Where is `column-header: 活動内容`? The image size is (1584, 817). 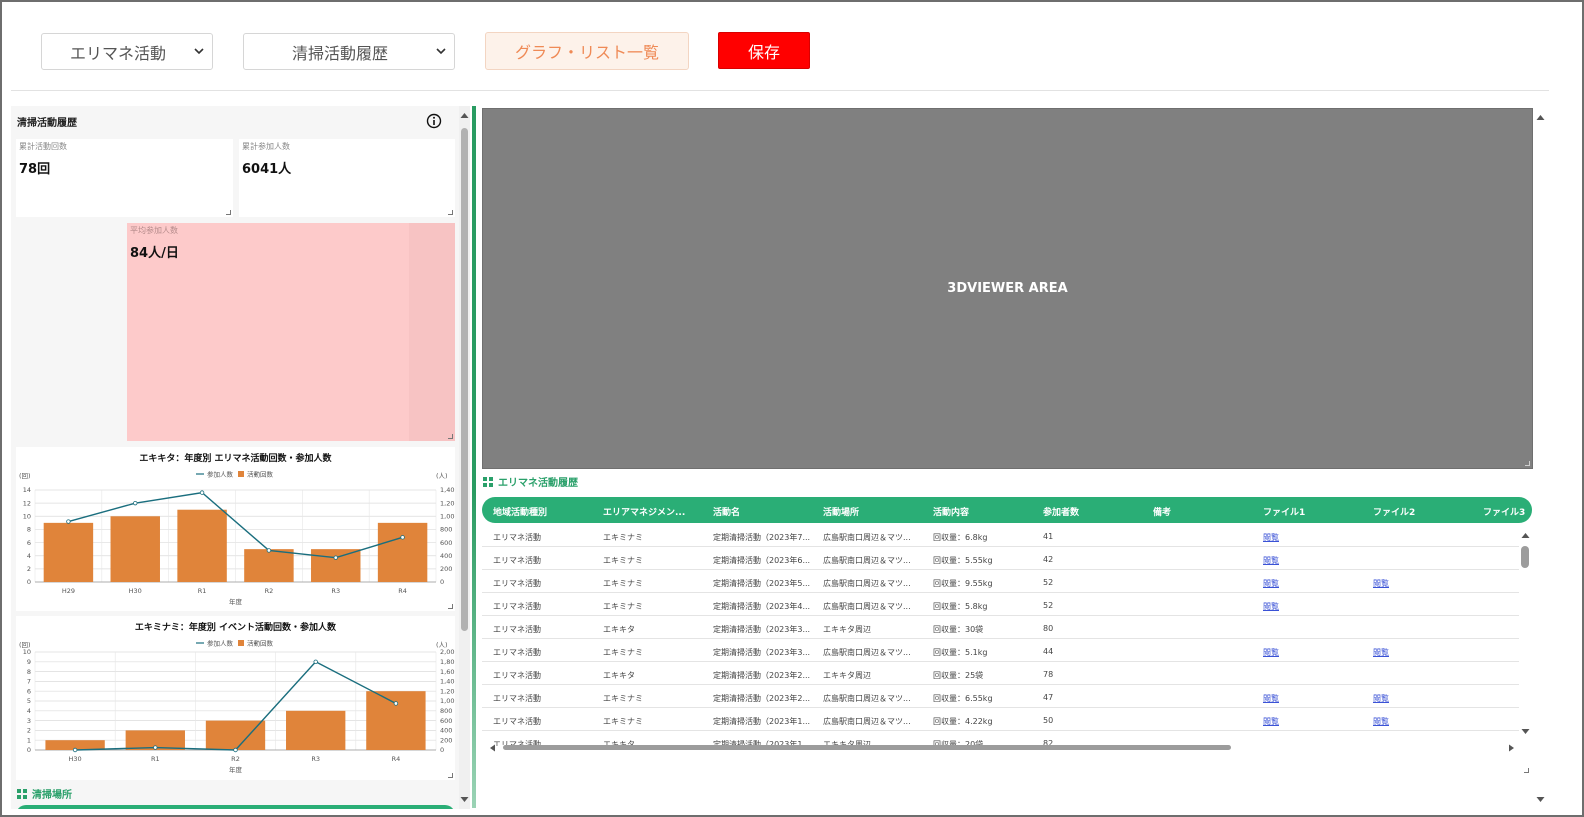
column-header: 活動内容 is located at coordinates (951, 511).